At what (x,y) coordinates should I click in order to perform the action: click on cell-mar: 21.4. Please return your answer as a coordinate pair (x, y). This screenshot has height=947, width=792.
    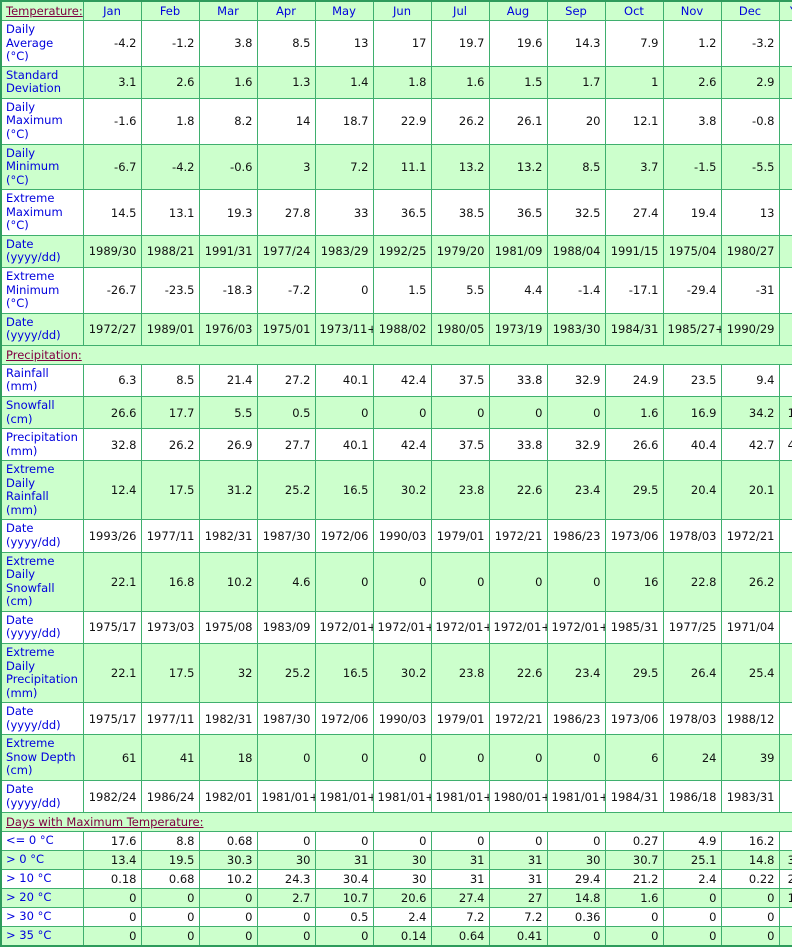
    Looking at the image, I should click on (228, 380).